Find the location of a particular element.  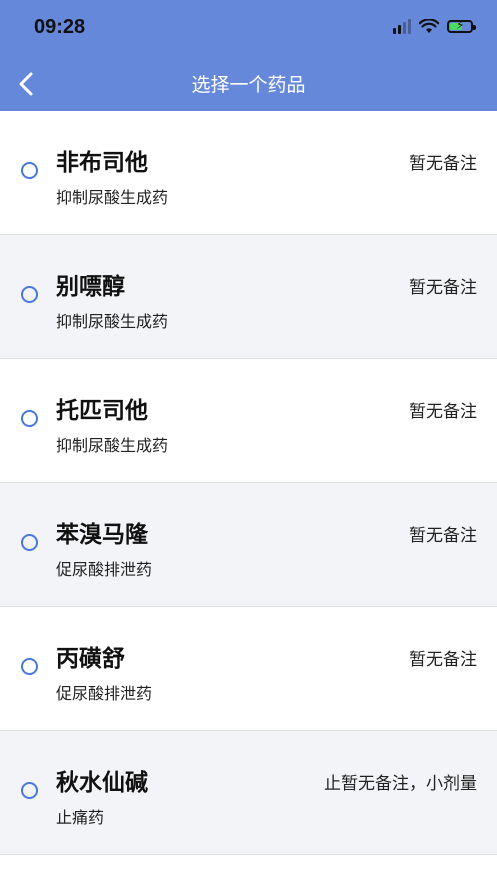

medicine-category: 止痛药 is located at coordinates (80, 817).